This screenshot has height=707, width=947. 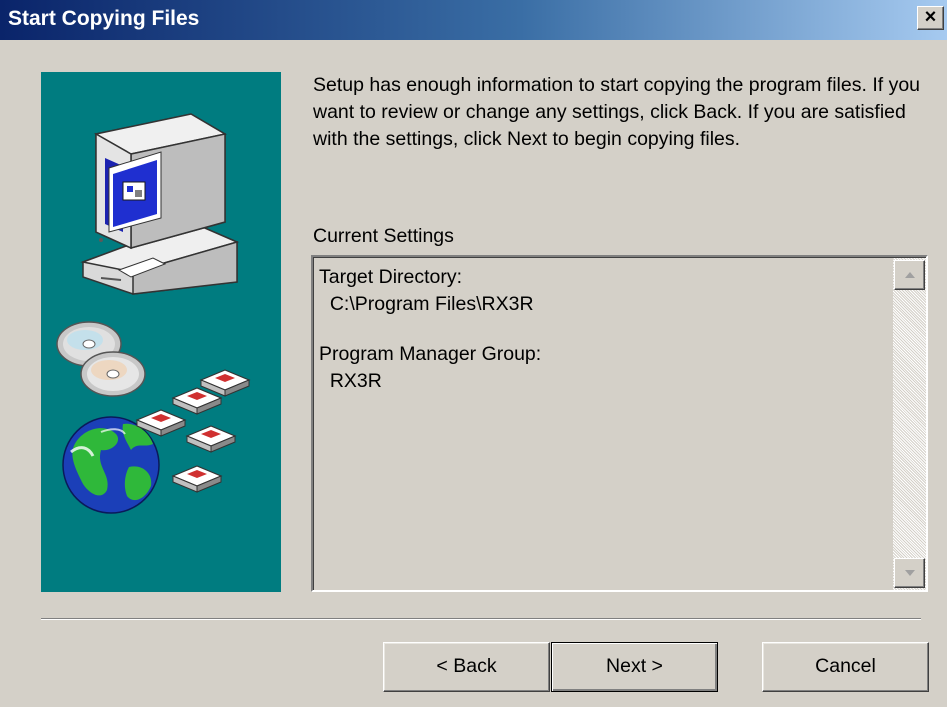 What do you see at coordinates (383, 236) in the screenshot?
I see `current-settings-label: Current Settings` at bounding box center [383, 236].